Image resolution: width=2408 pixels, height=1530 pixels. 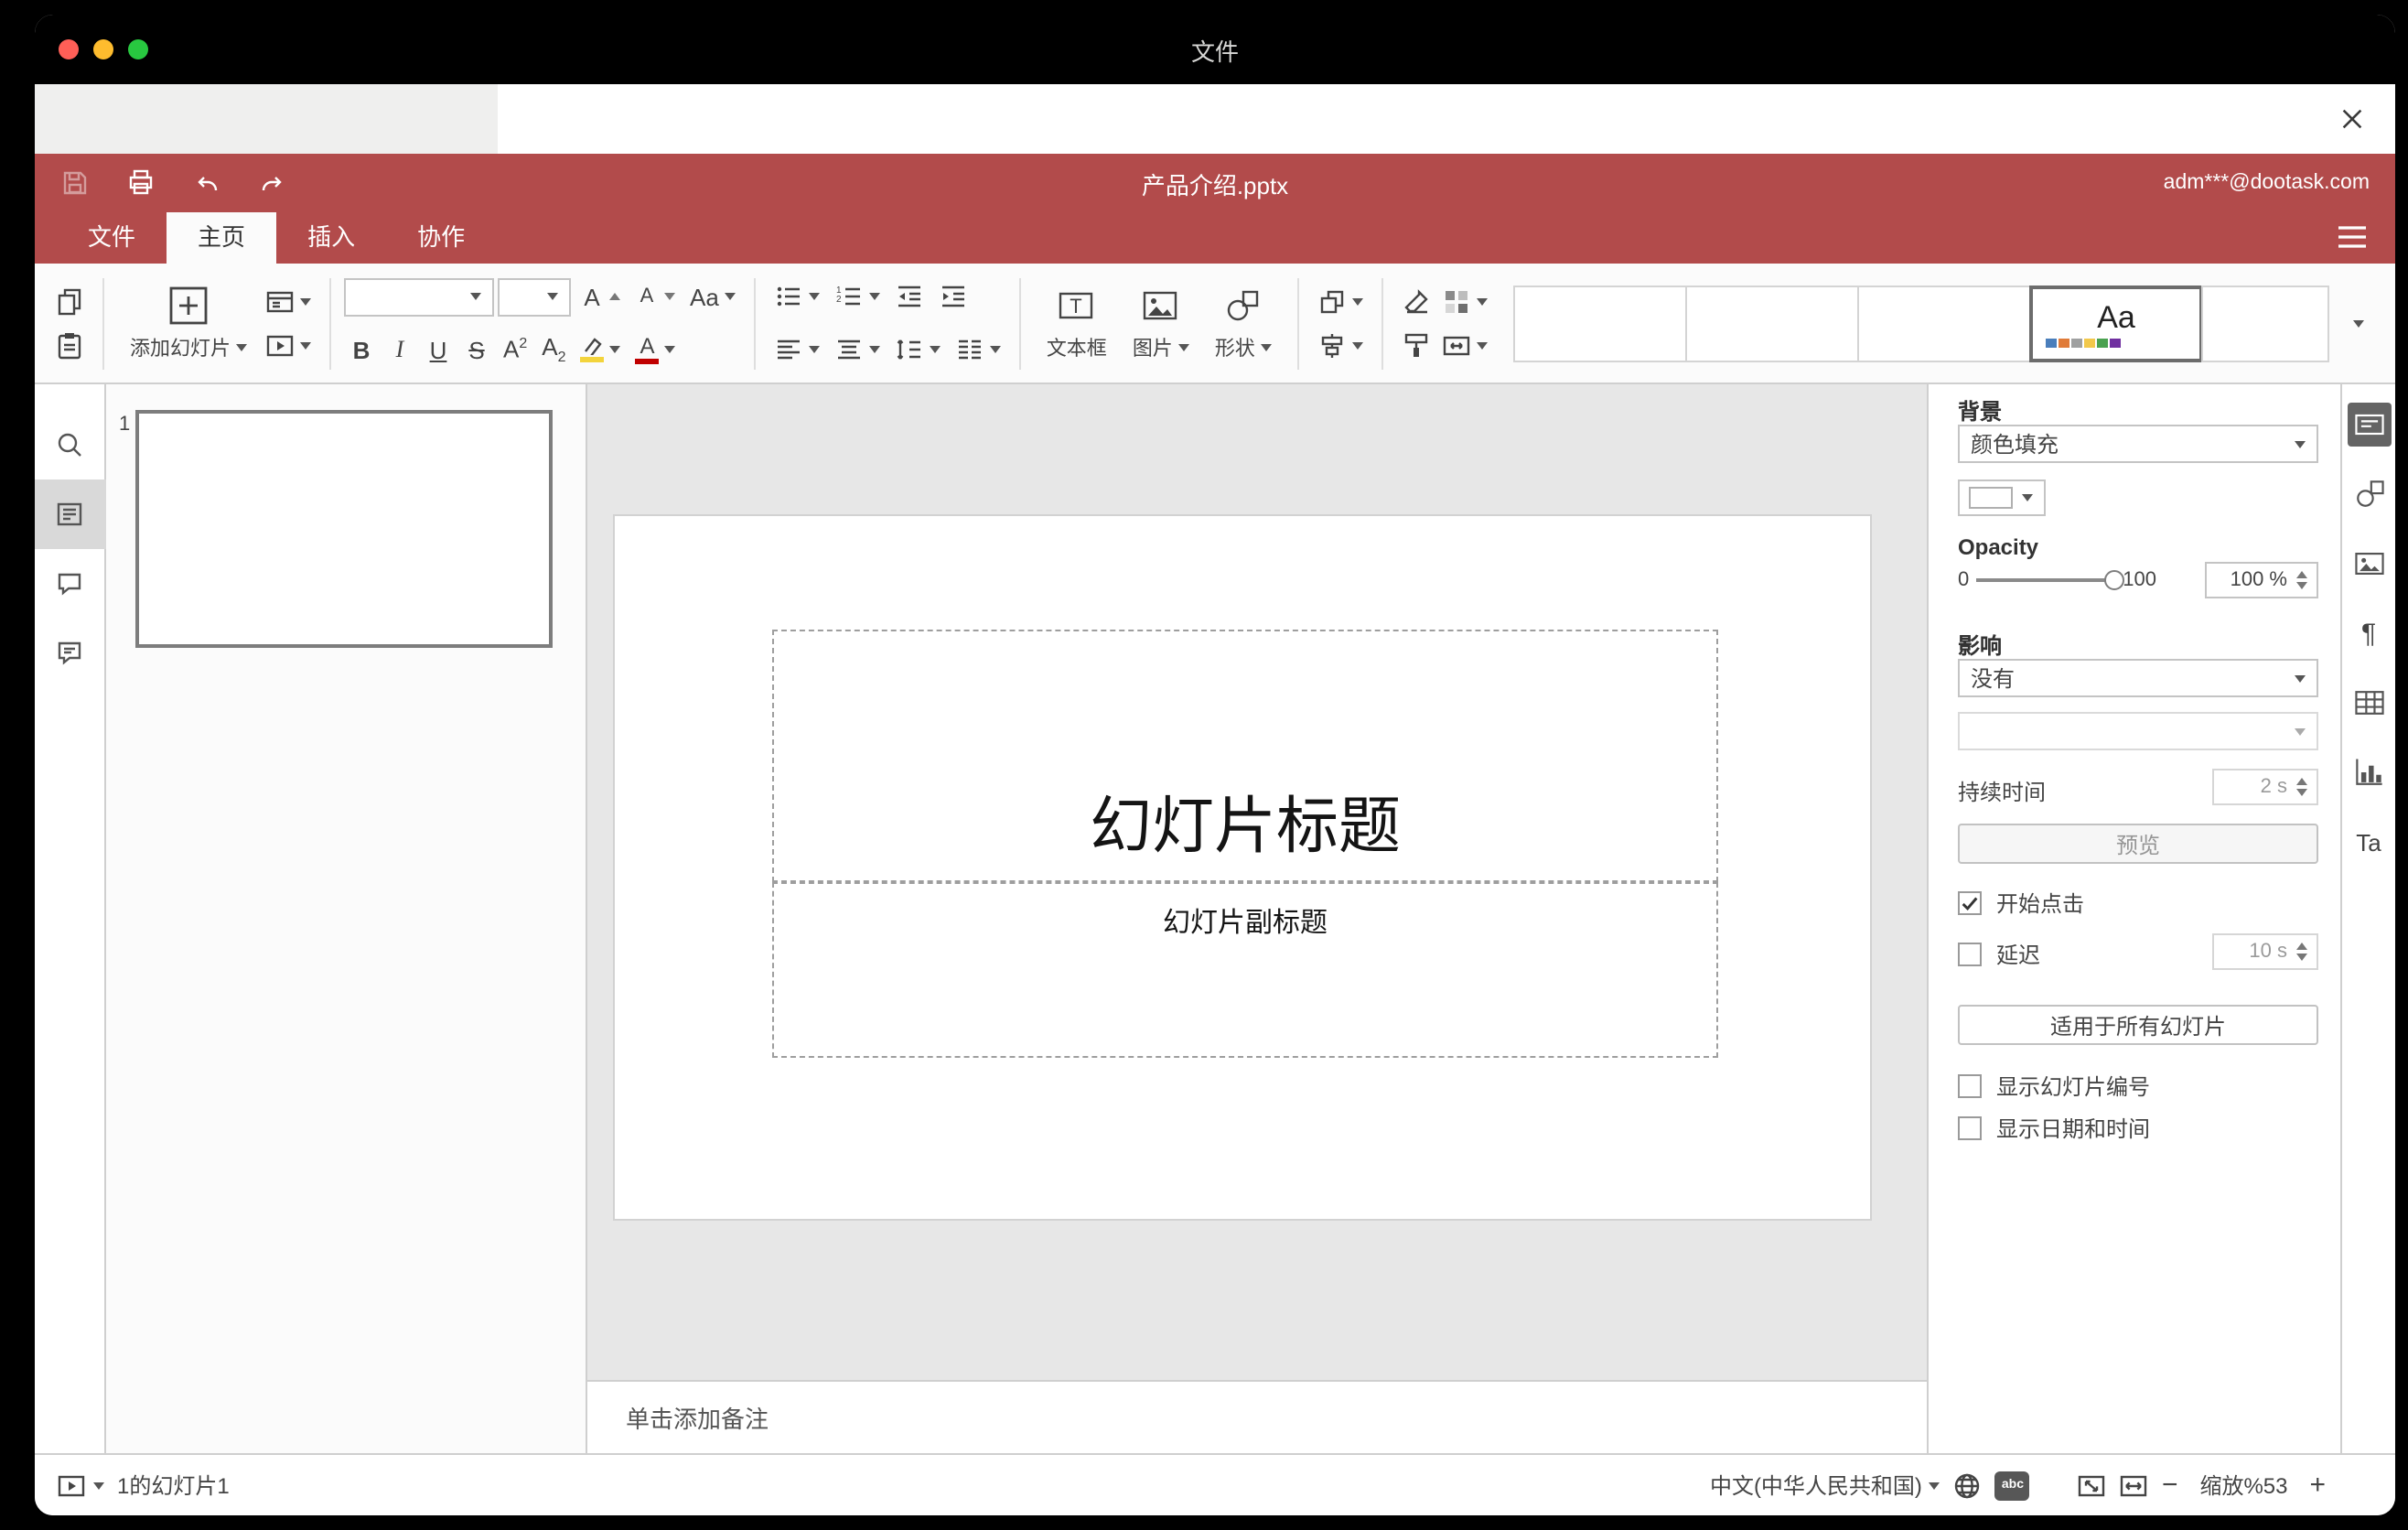 I want to click on fill-color-picker, so click(x=2002, y=497).